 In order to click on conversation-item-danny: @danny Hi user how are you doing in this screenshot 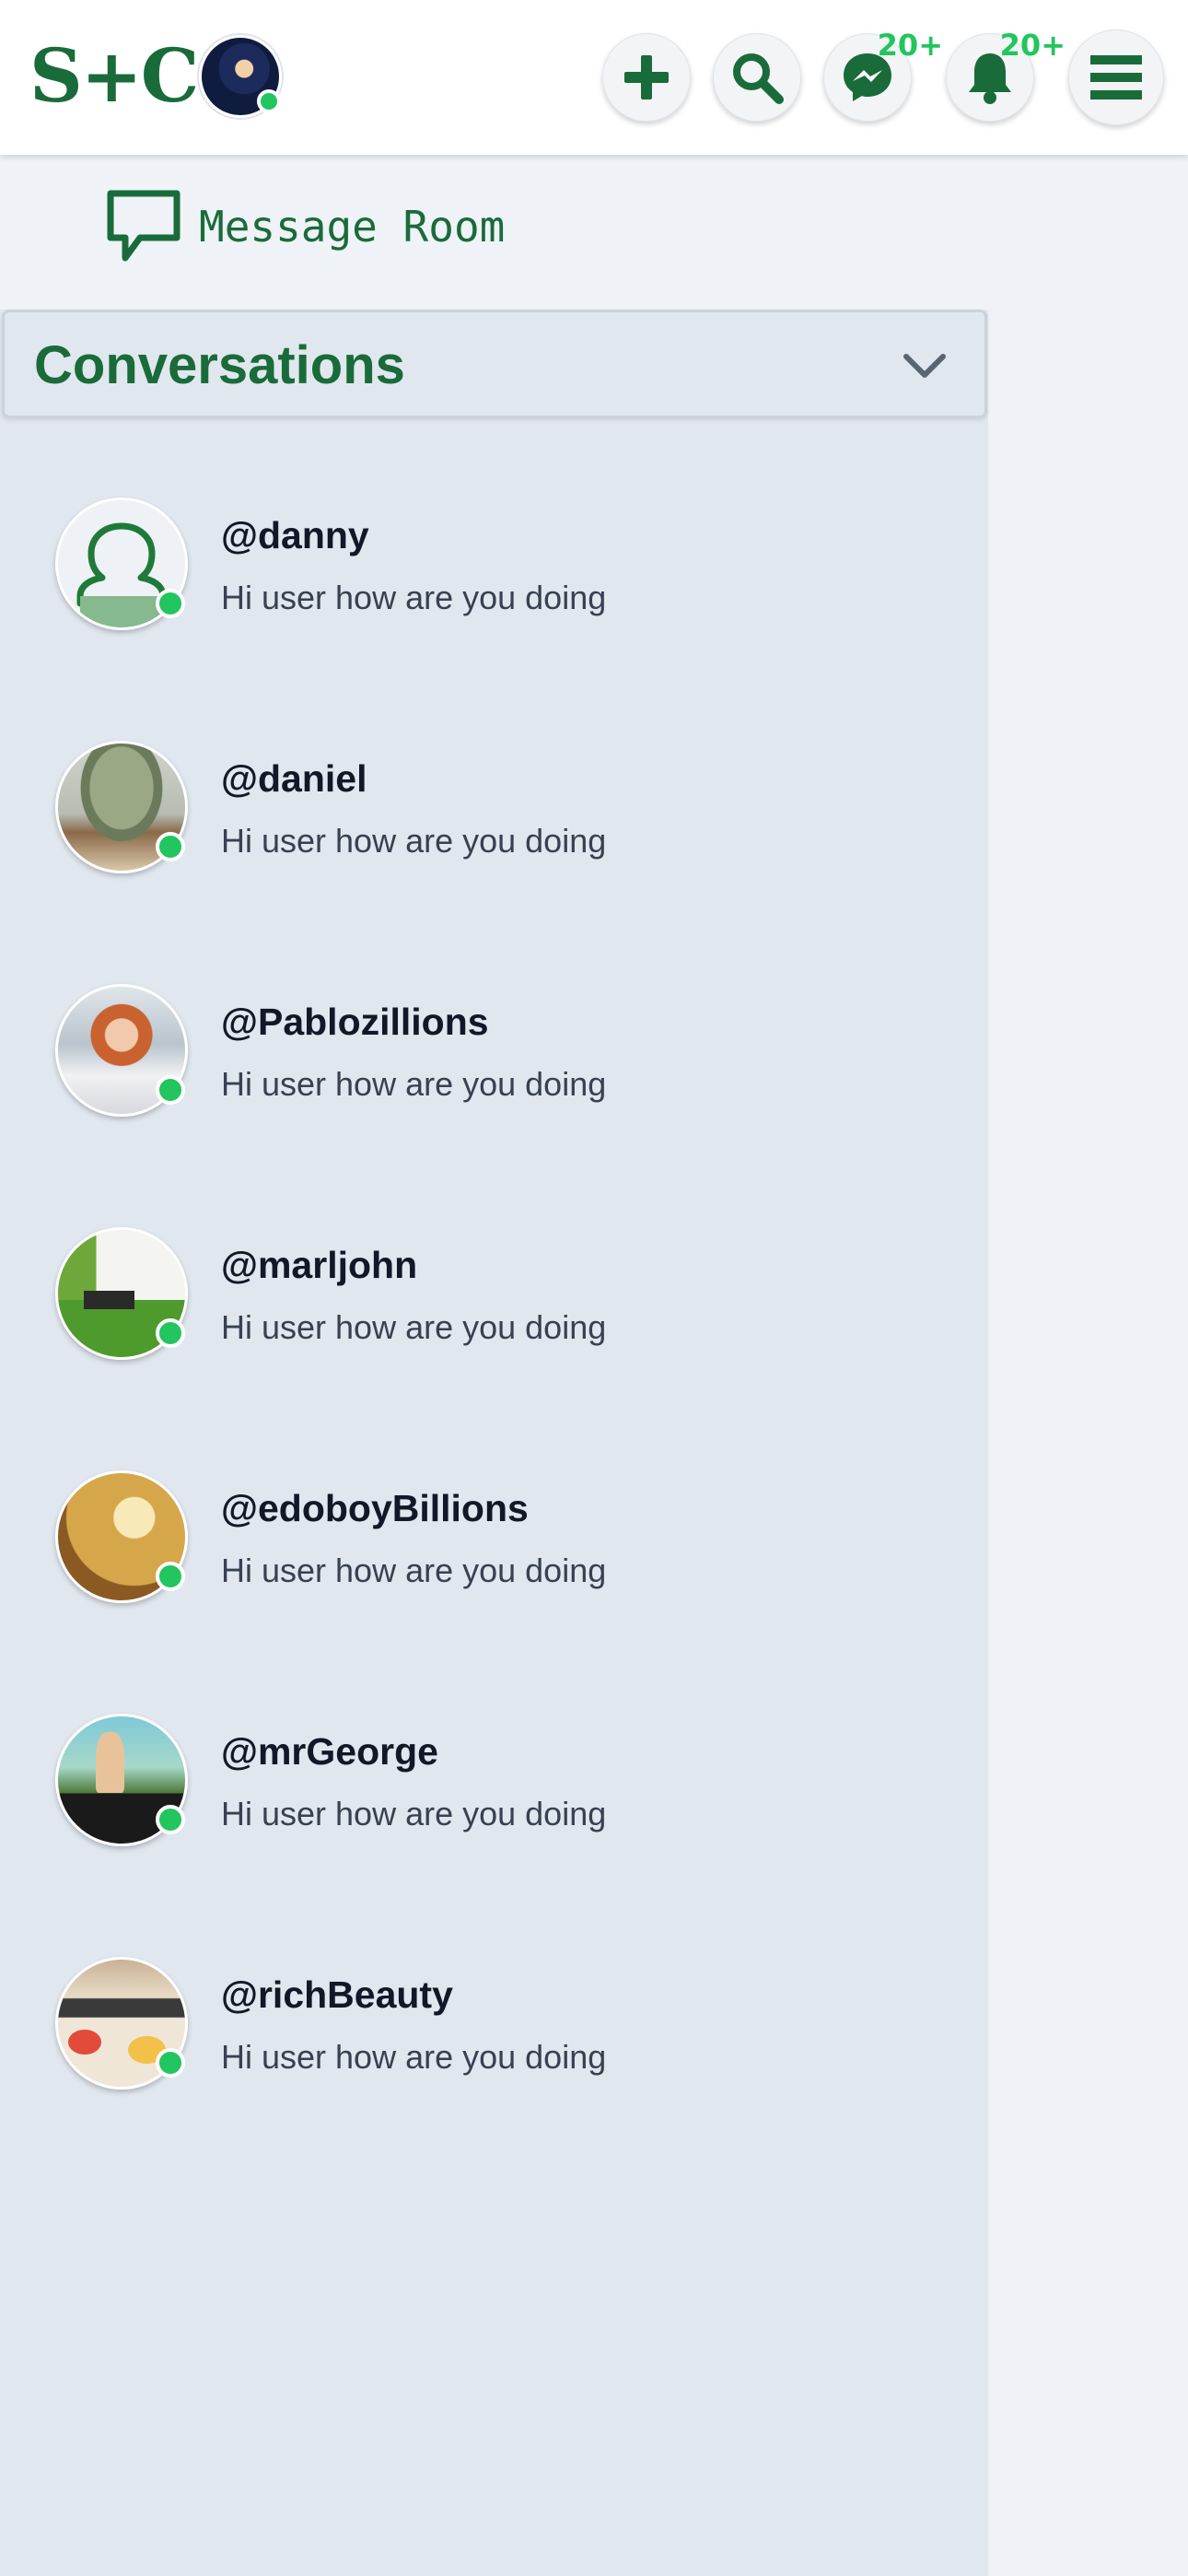, I will do `click(494, 619)`.